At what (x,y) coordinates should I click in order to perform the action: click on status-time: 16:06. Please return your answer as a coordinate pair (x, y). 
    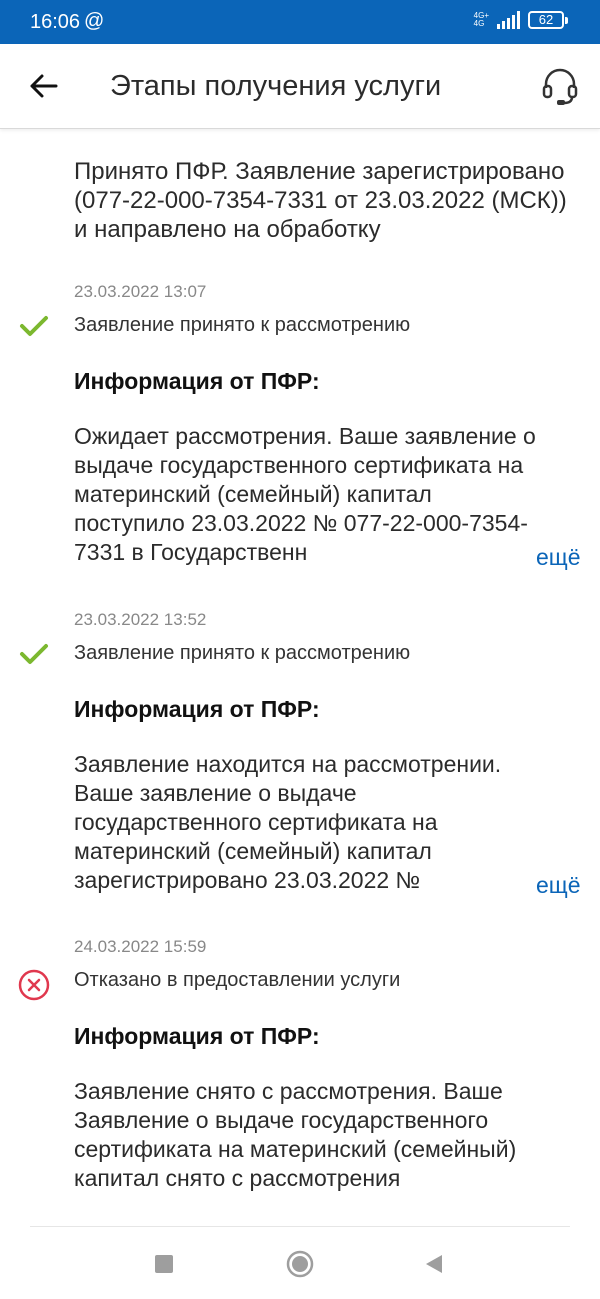
    Looking at the image, I should click on (55, 22).